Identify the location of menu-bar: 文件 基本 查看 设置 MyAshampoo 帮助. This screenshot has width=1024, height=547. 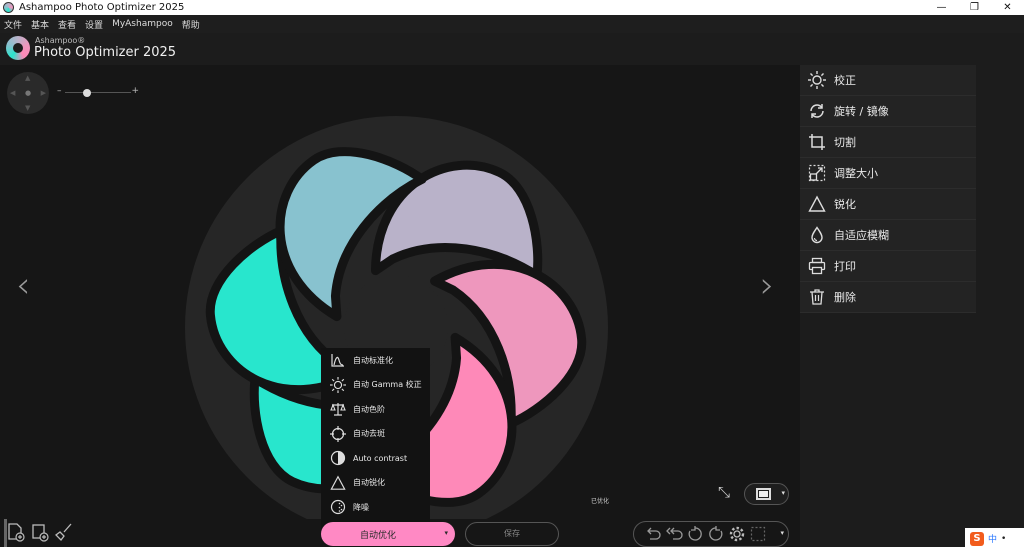
(512, 24).